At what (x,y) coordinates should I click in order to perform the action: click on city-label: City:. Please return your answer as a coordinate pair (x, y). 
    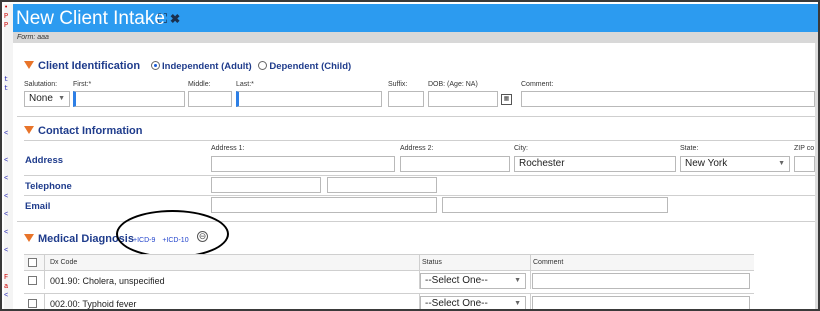
    Looking at the image, I should click on (521, 148).